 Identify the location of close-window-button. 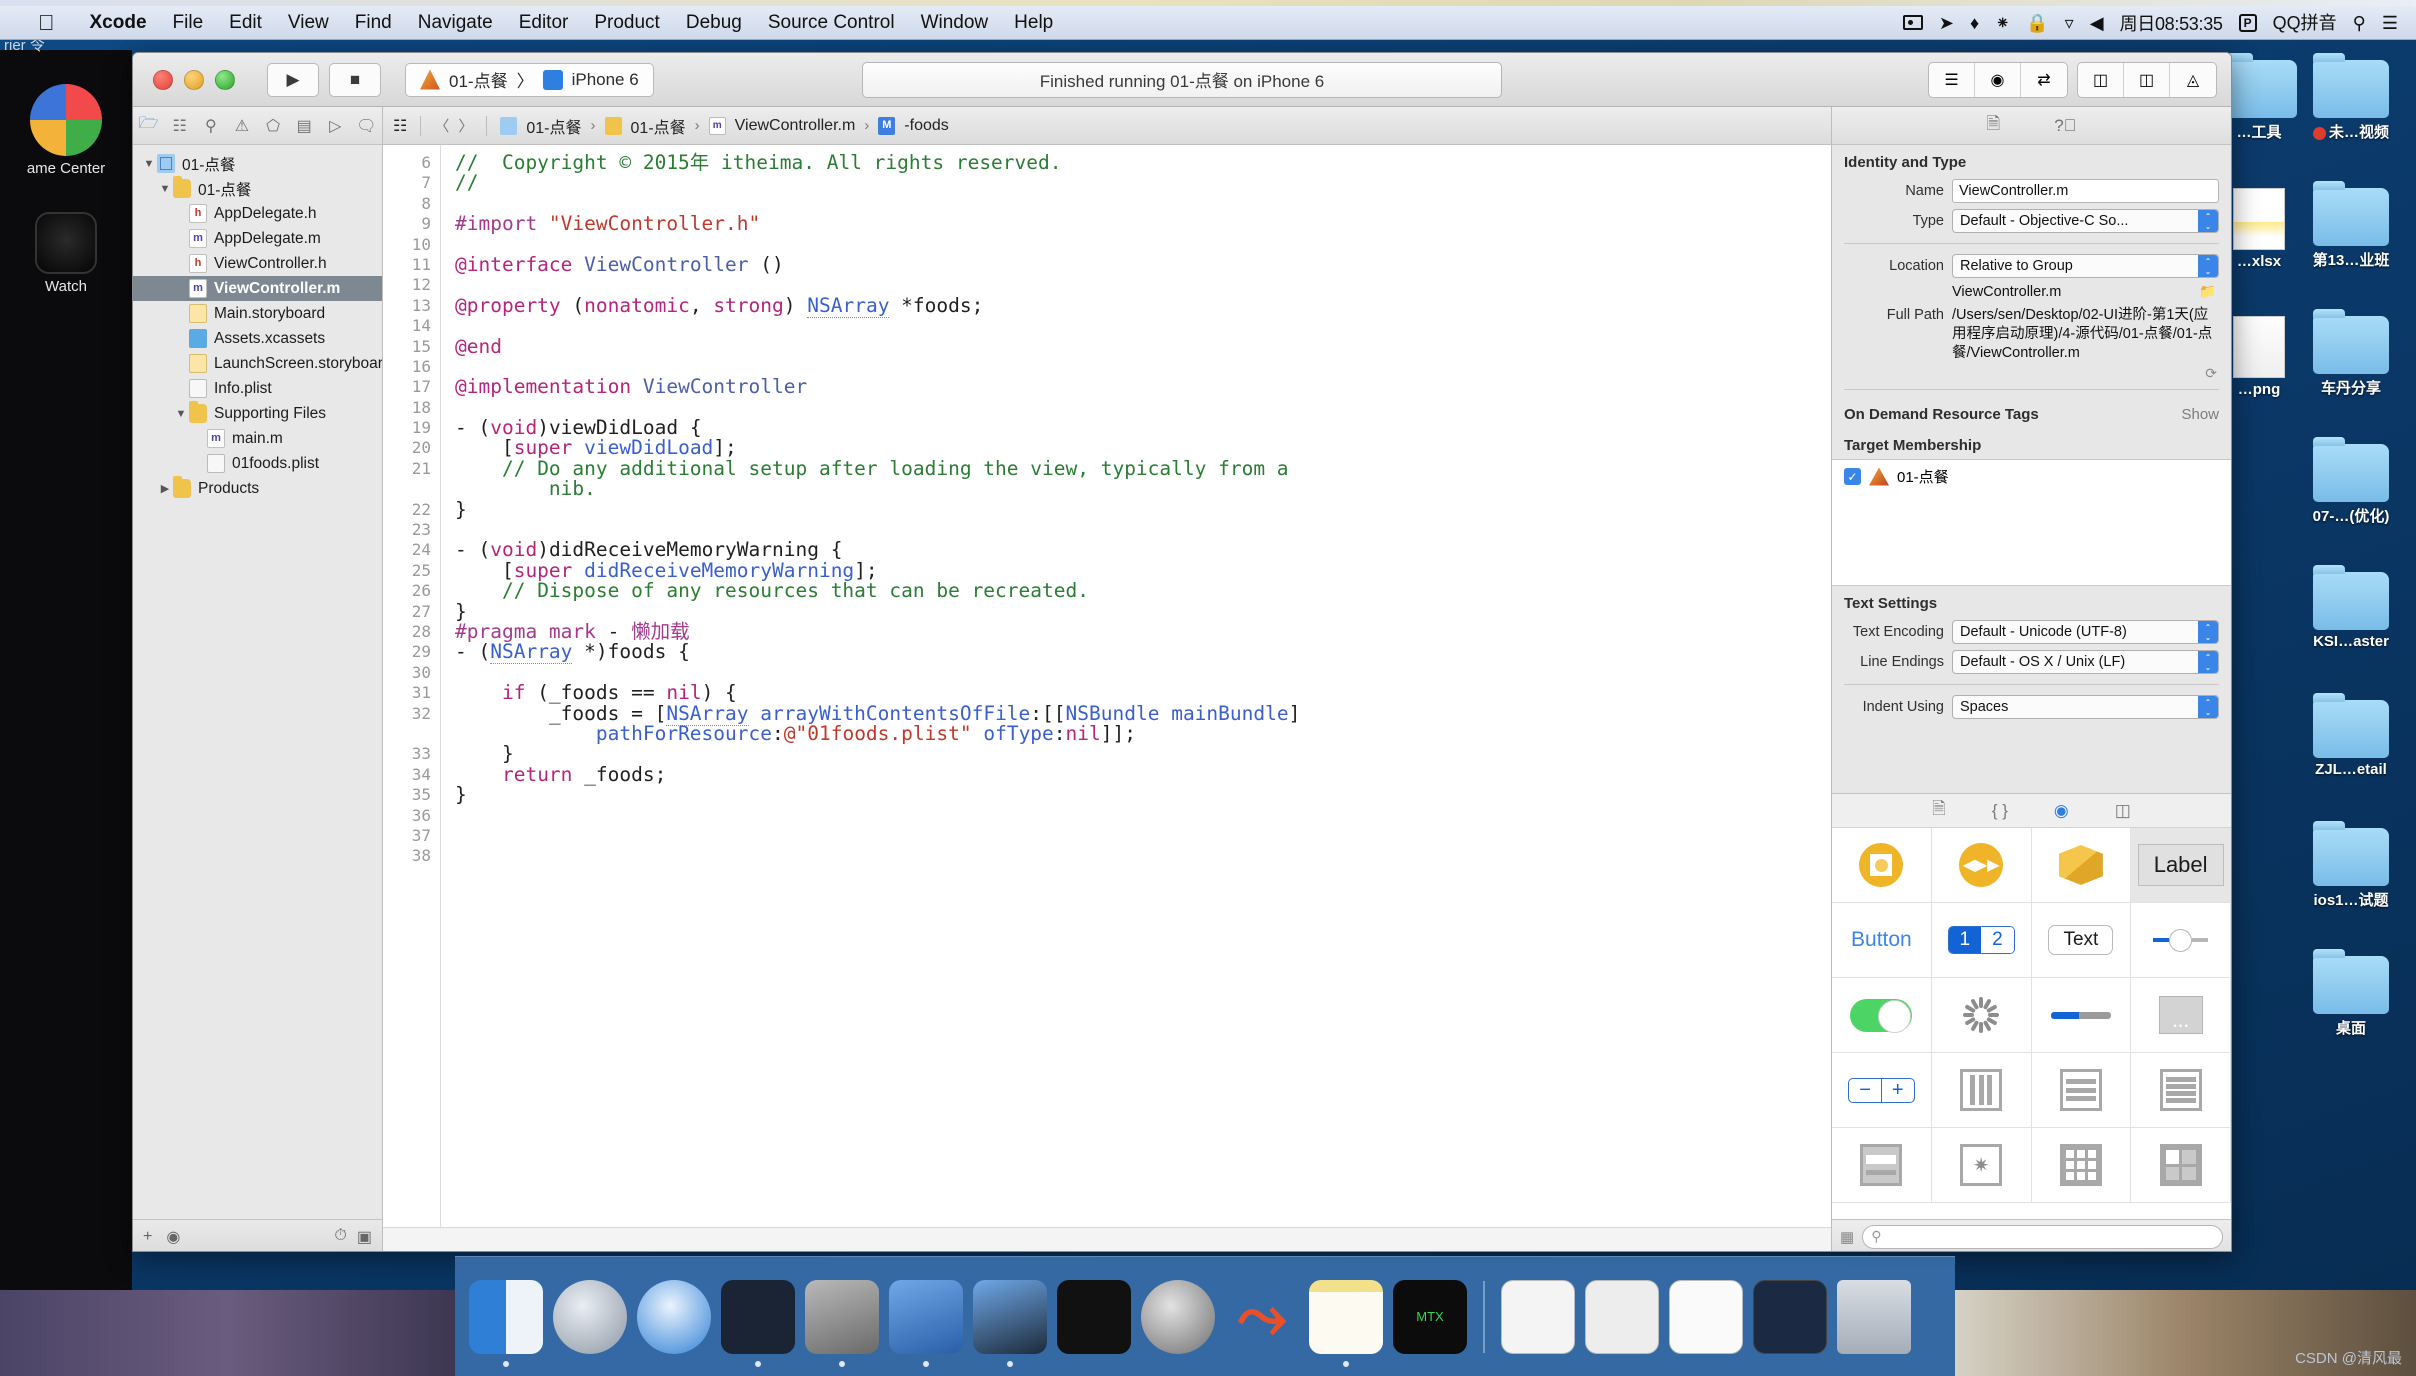
(163, 79).